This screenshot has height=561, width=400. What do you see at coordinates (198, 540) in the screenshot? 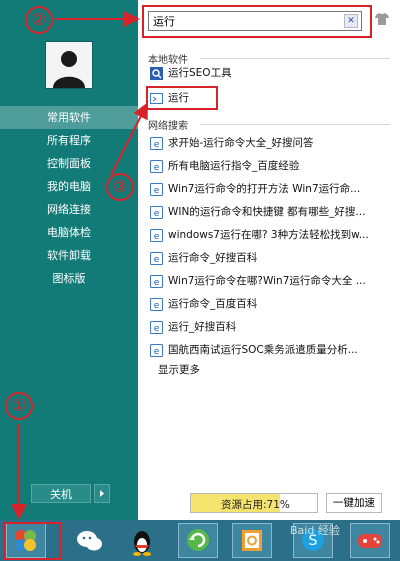
I see `refresh-green-icon` at bounding box center [198, 540].